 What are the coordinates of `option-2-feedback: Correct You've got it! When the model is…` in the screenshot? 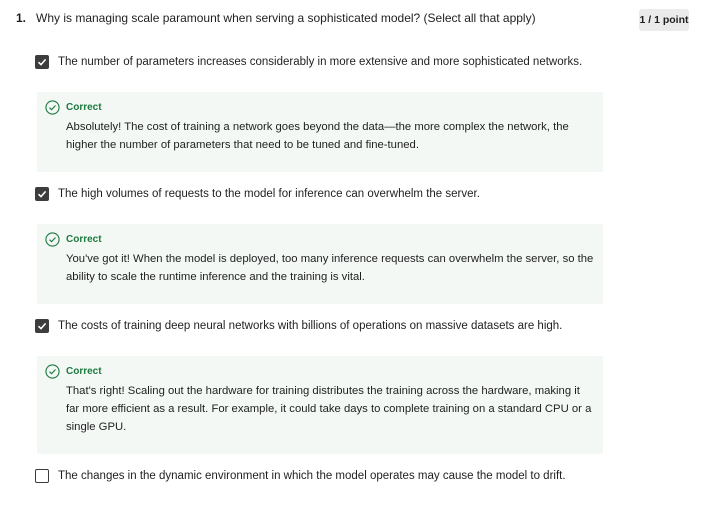 It's located at (320, 264).